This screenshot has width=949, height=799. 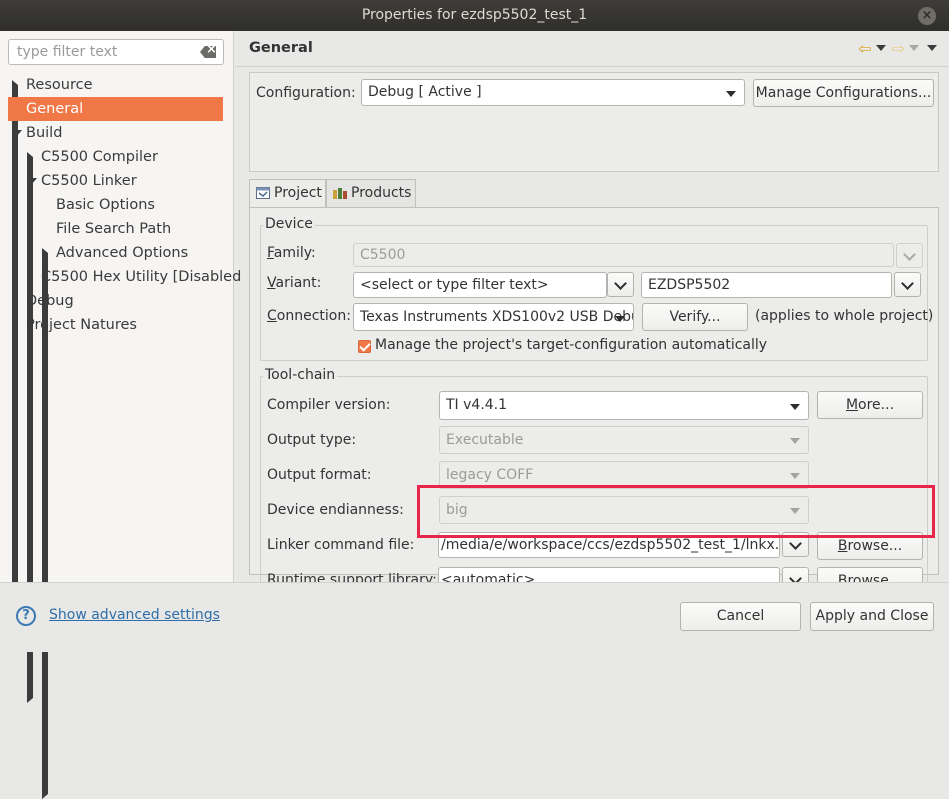 I want to click on tree-item-label: C5500 Linker, so click(x=89, y=181).